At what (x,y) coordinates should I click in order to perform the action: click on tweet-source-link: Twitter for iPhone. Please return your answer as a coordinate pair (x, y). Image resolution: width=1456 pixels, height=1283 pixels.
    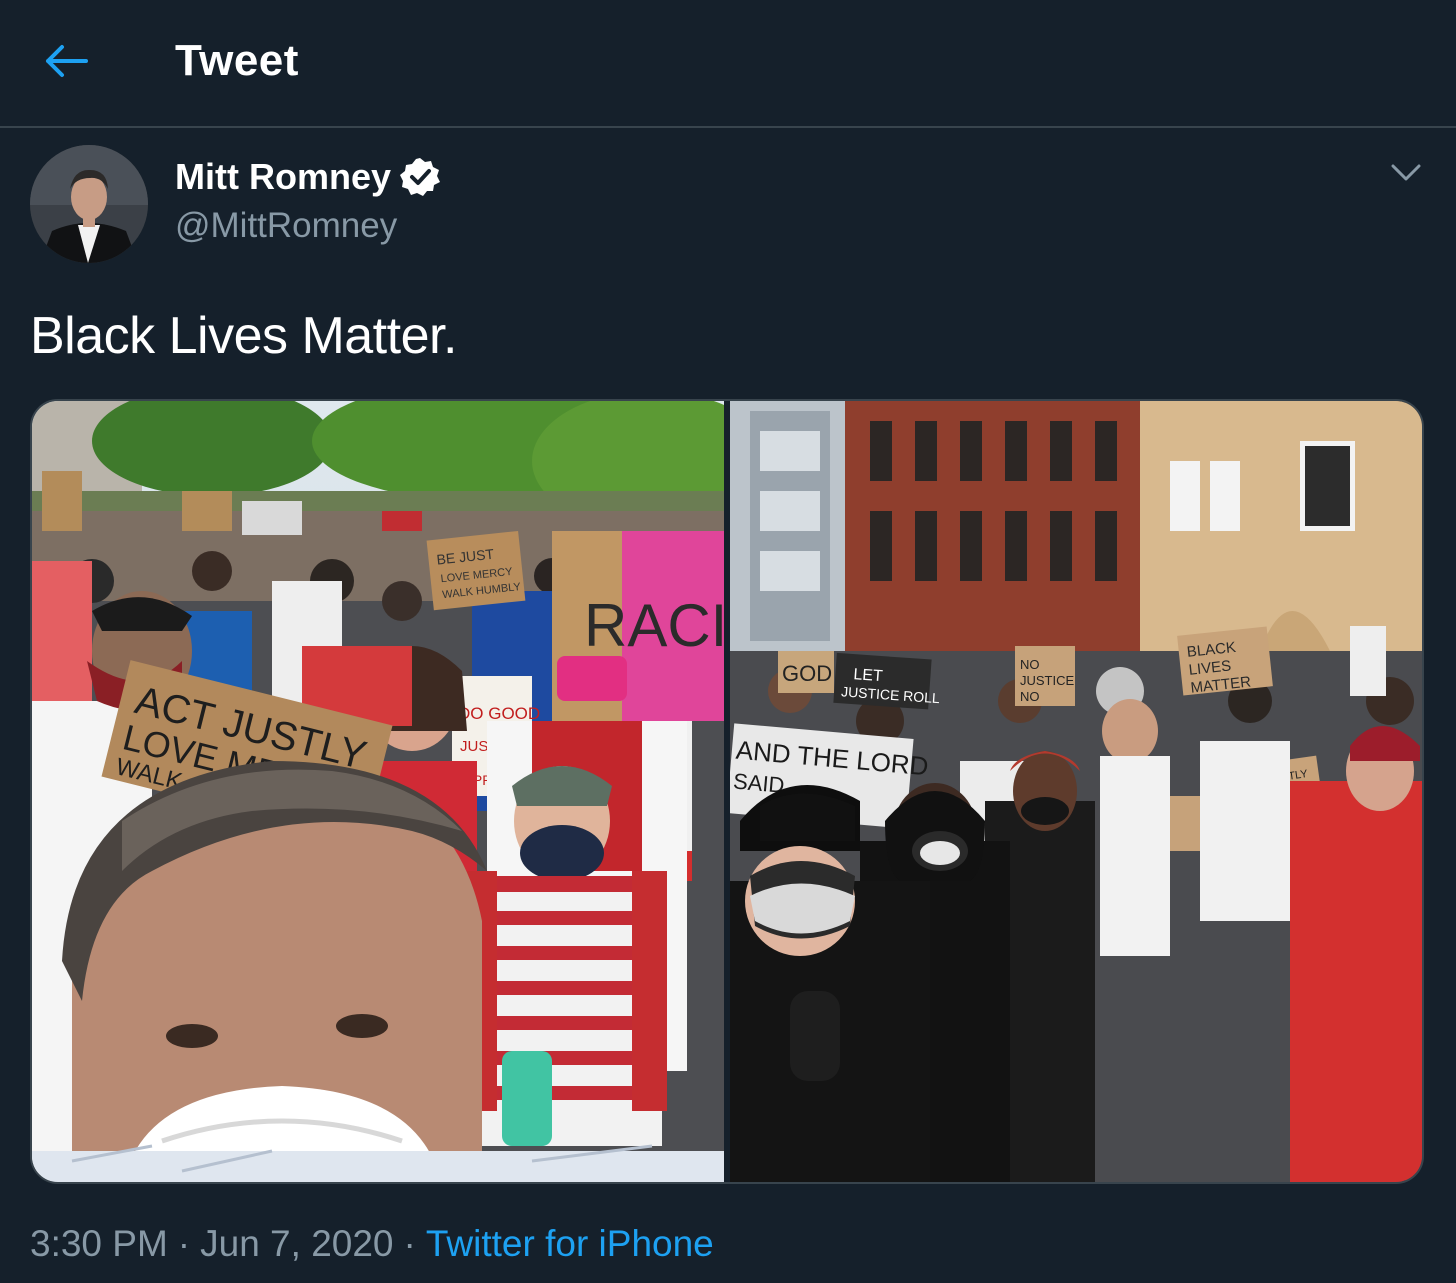
    Looking at the image, I should click on (570, 1243).